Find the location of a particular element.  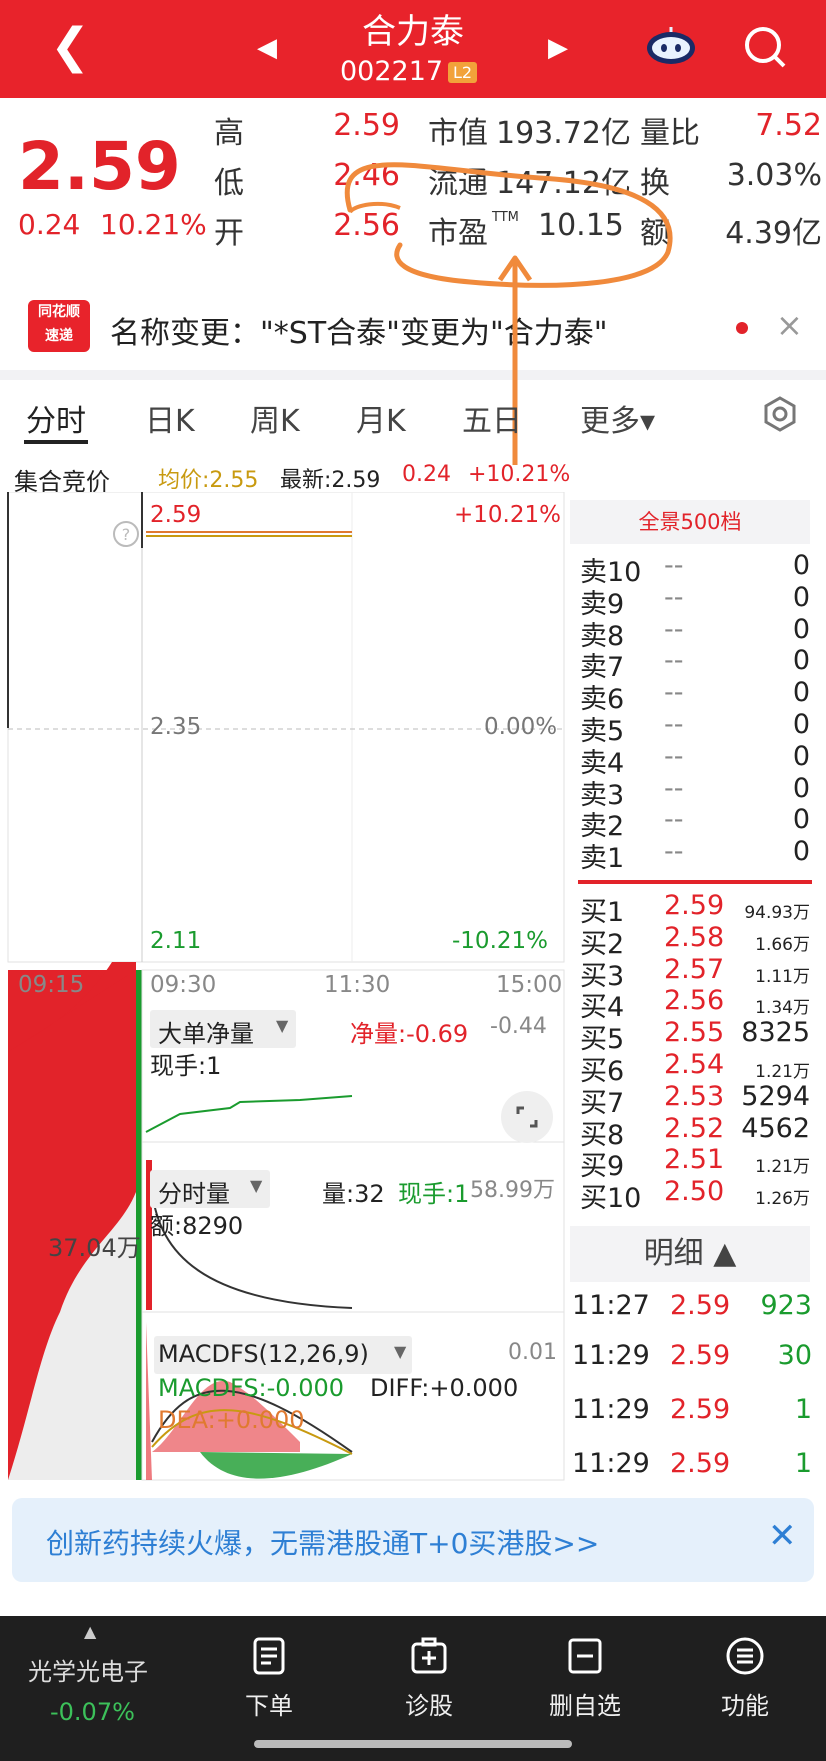

turnover-label: 换 is located at coordinates (655, 183).